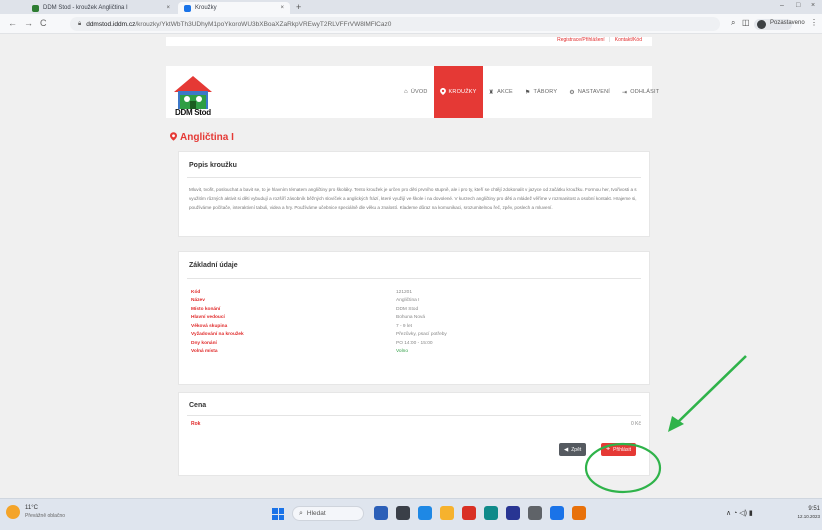  What do you see at coordinates (12, 23) in the screenshot?
I see `back-nav-button: ←` at bounding box center [12, 23].